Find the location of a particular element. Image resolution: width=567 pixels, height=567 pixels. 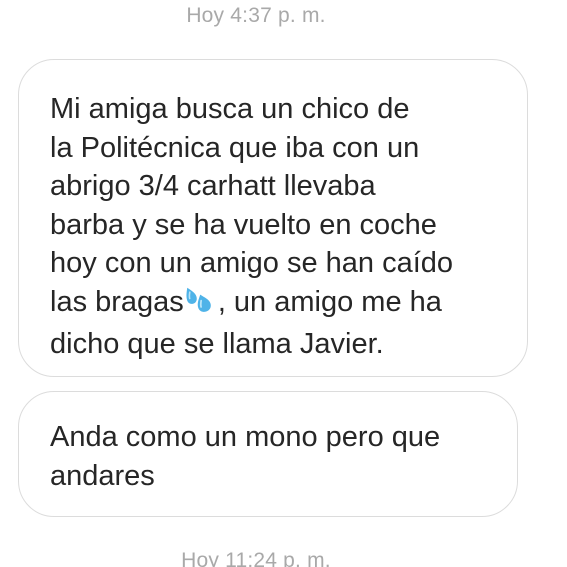

message-timestamp: Hoy 11:24 p. m. is located at coordinates (256, 558).